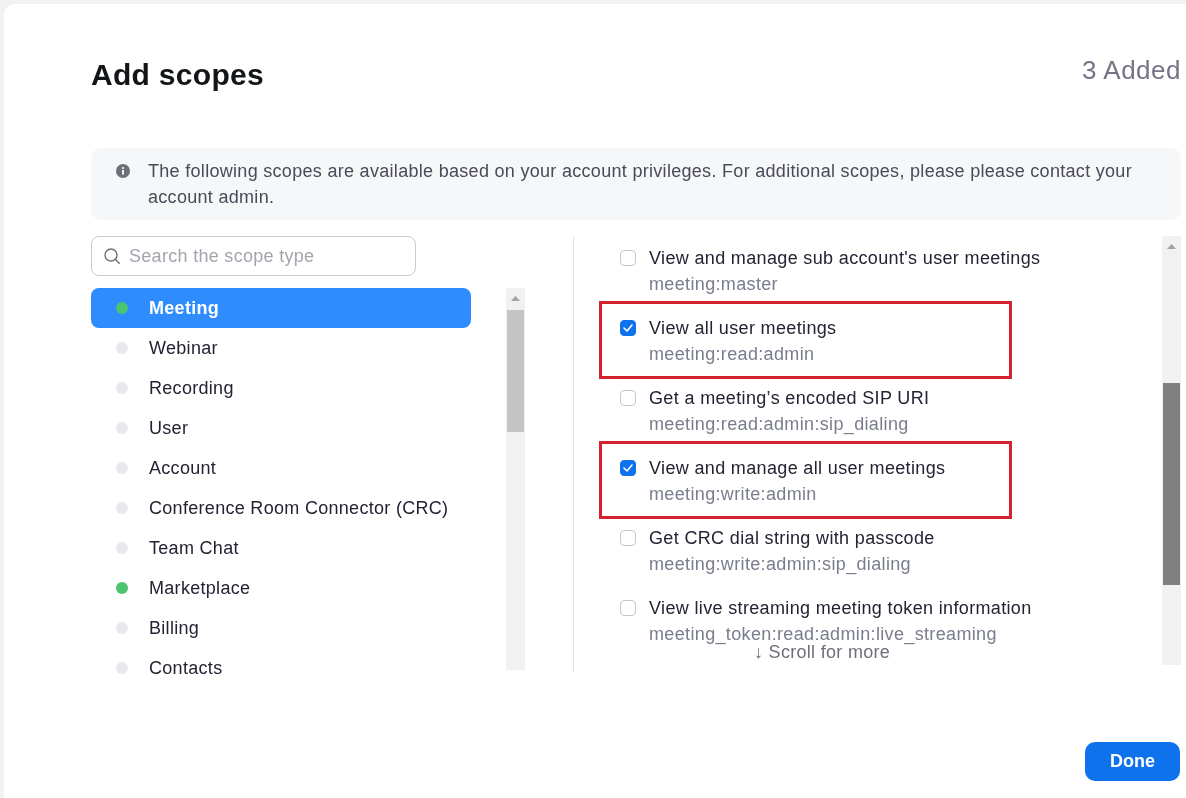  I want to click on scope-id: meeting_token:read:admin:live_streaming, so click(823, 634).